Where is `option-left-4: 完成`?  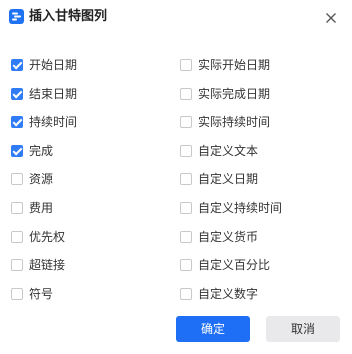
option-left-4: 完成 is located at coordinates (32, 151).